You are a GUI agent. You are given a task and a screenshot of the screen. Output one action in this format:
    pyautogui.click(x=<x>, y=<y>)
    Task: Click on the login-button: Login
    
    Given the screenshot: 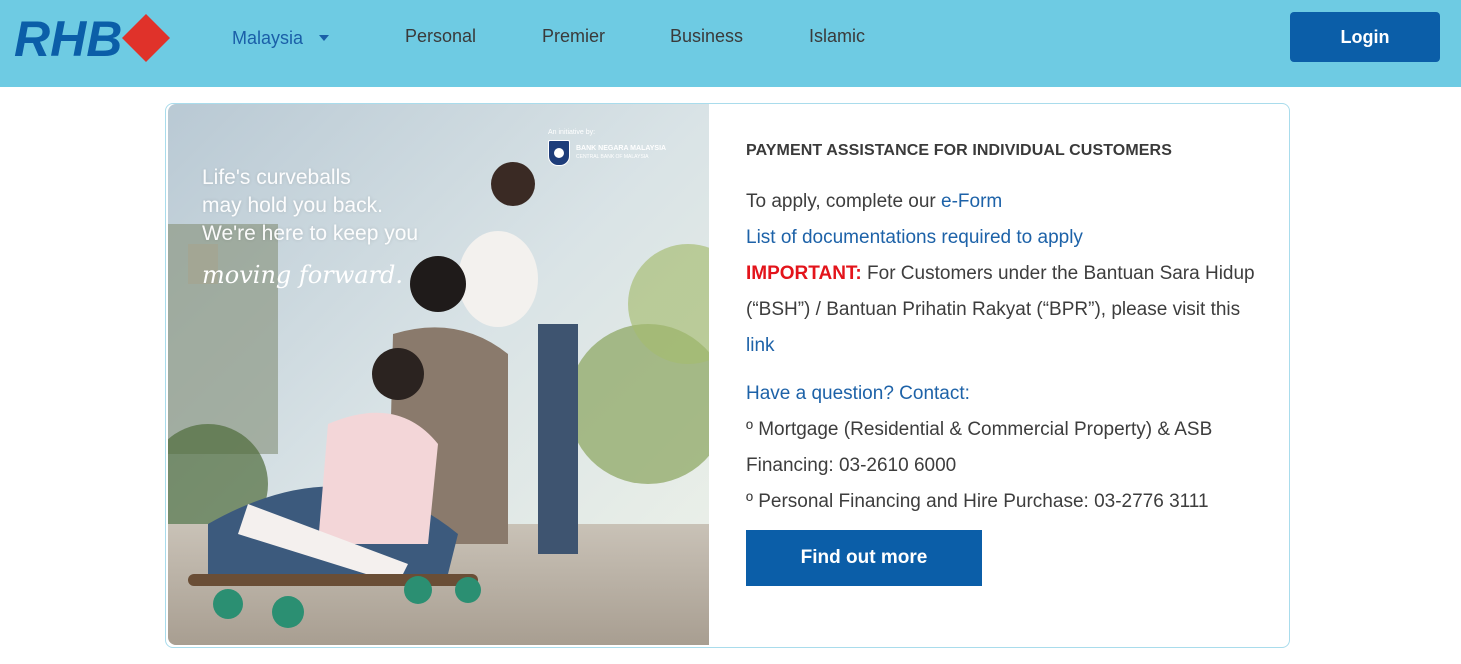 What is the action you would take?
    pyautogui.click(x=1365, y=37)
    